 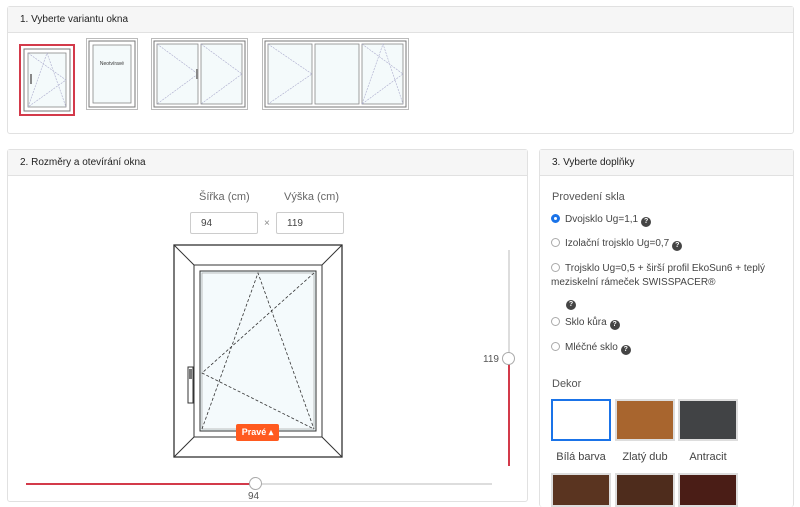 I want to click on height-slider-fill, so click(x=509, y=412).